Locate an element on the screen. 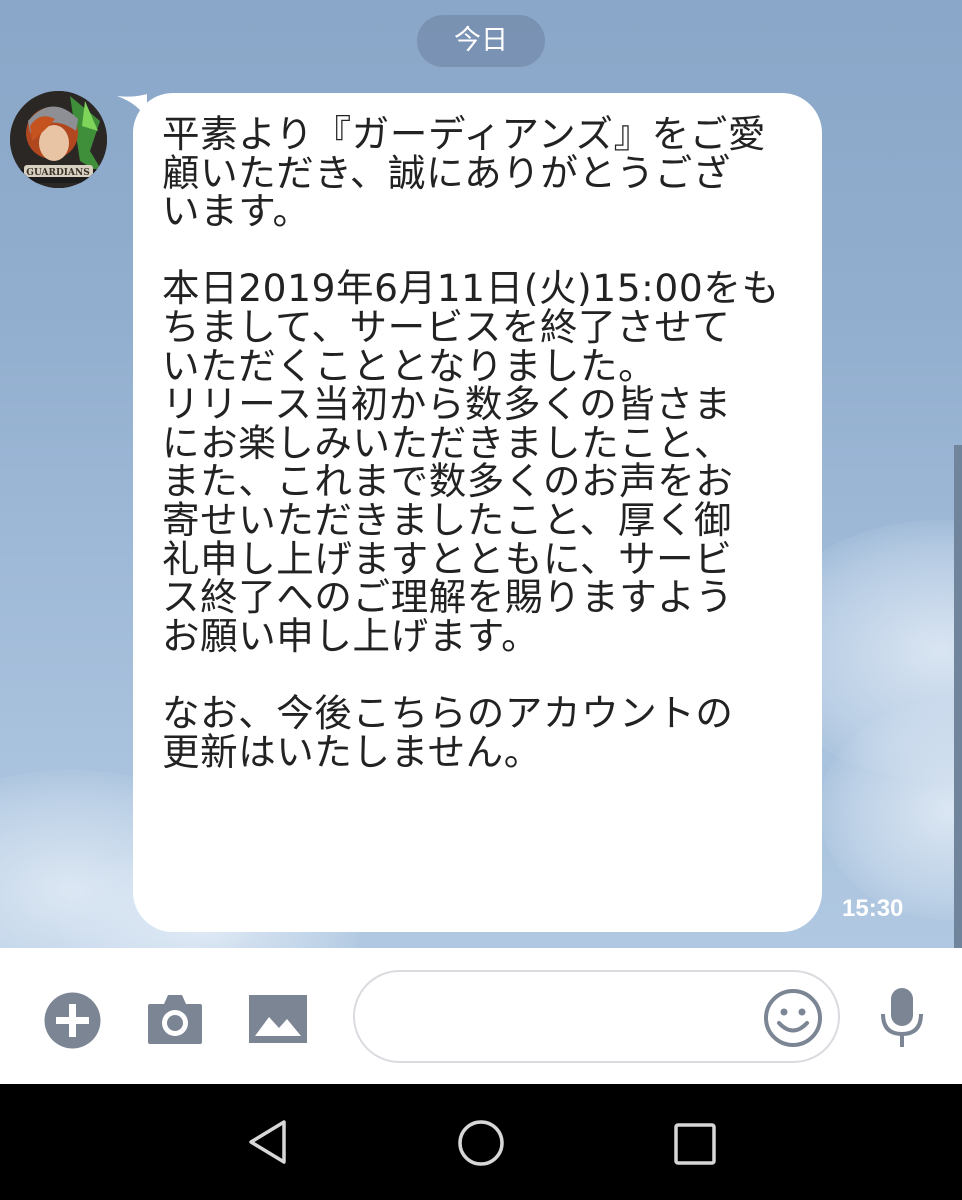 This screenshot has width=962, height=1200. svg-text: GUARDIANS is located at coordinates (57, 173).